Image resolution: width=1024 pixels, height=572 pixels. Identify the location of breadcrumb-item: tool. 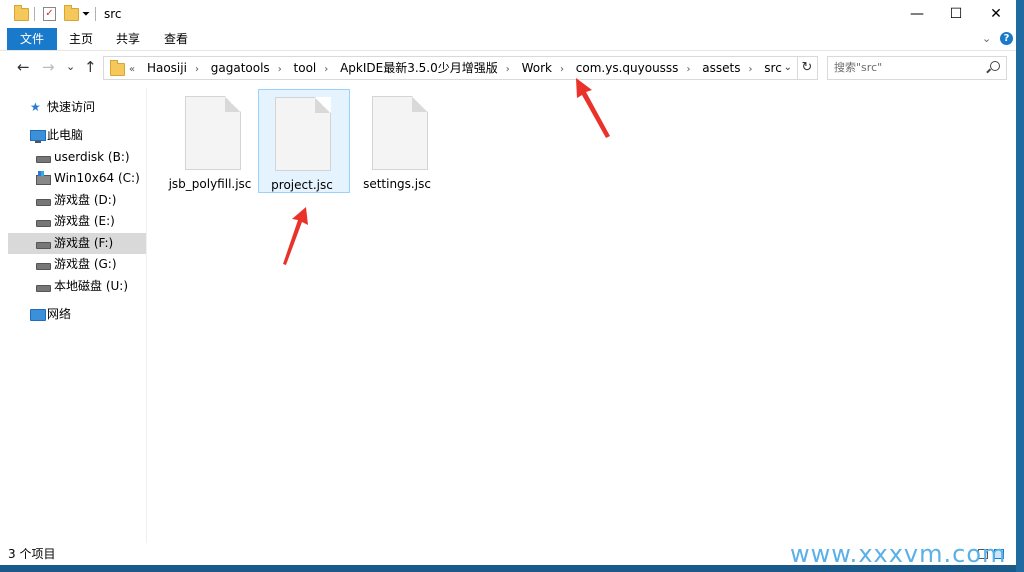
(305, 68).